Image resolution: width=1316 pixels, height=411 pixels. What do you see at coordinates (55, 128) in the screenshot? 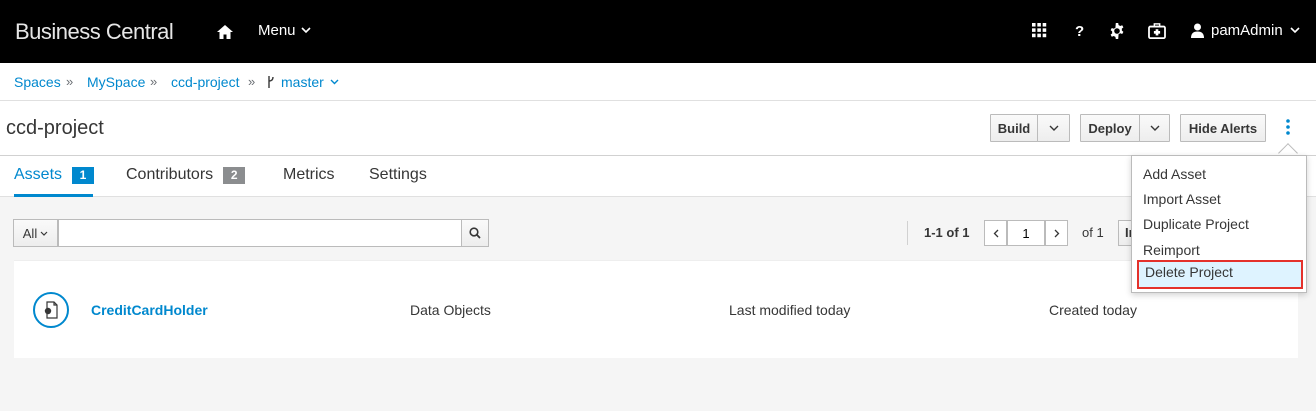
I see `page-title: ccd-project` at bounding box center [55, 128].